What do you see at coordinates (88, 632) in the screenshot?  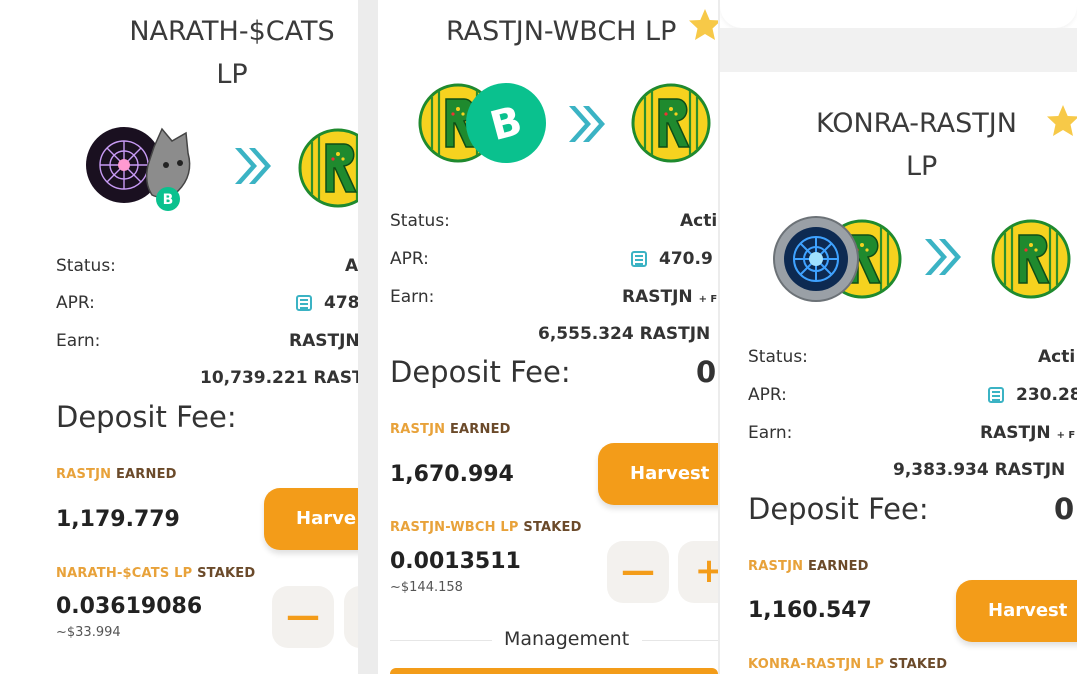 I see `staked-usd: ~$33.994` at bounding box center [88, 632].